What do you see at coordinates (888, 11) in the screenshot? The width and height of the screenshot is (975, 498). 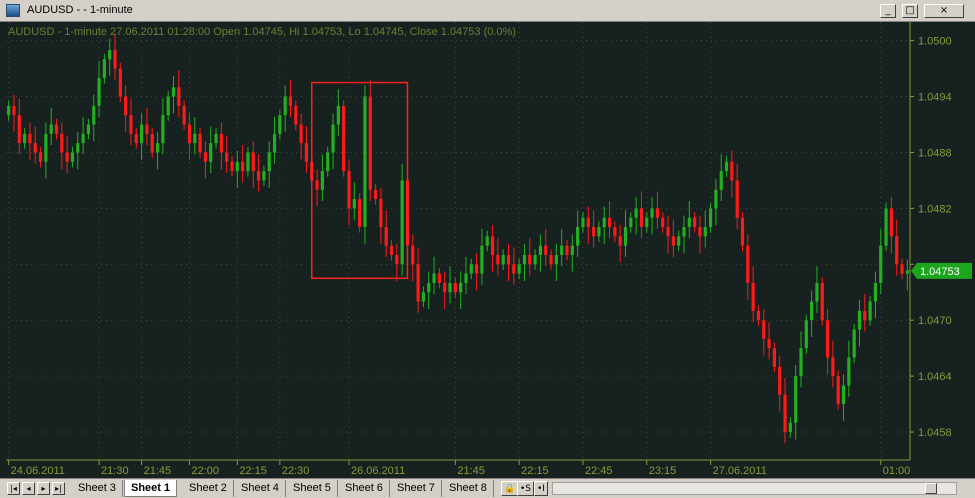 I see `minimize-button: _` at bounding box center [888, 11].